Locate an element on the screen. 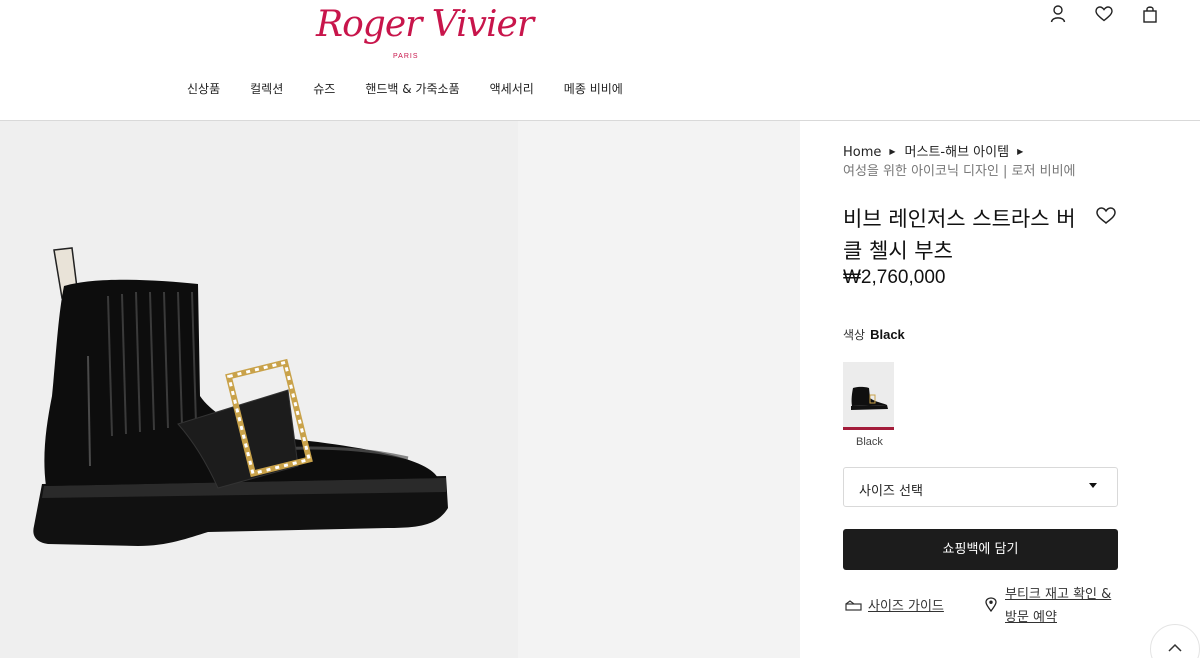  brand-logo: Roger Vivier PARIS is located at coordinates (425, 35).